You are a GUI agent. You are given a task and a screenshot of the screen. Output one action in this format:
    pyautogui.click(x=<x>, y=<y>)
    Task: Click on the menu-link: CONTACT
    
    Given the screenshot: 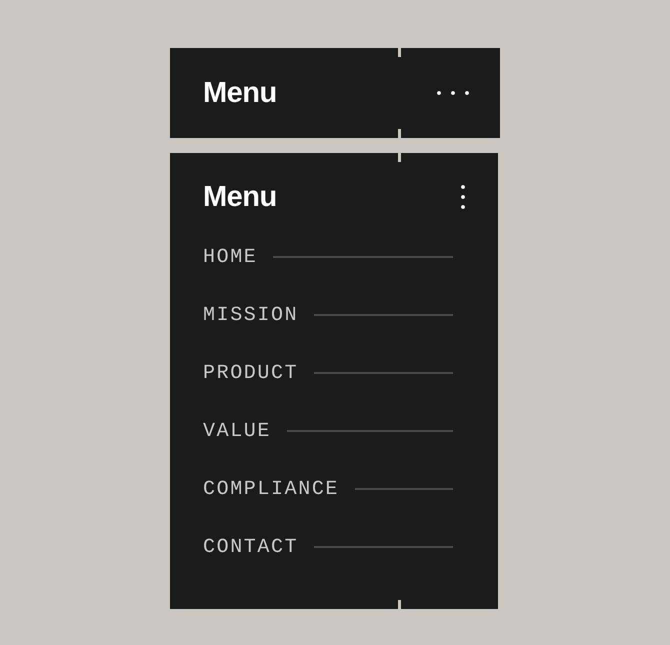 What is the action you would take?
    pyautogui.click(x=250, y=547)
    